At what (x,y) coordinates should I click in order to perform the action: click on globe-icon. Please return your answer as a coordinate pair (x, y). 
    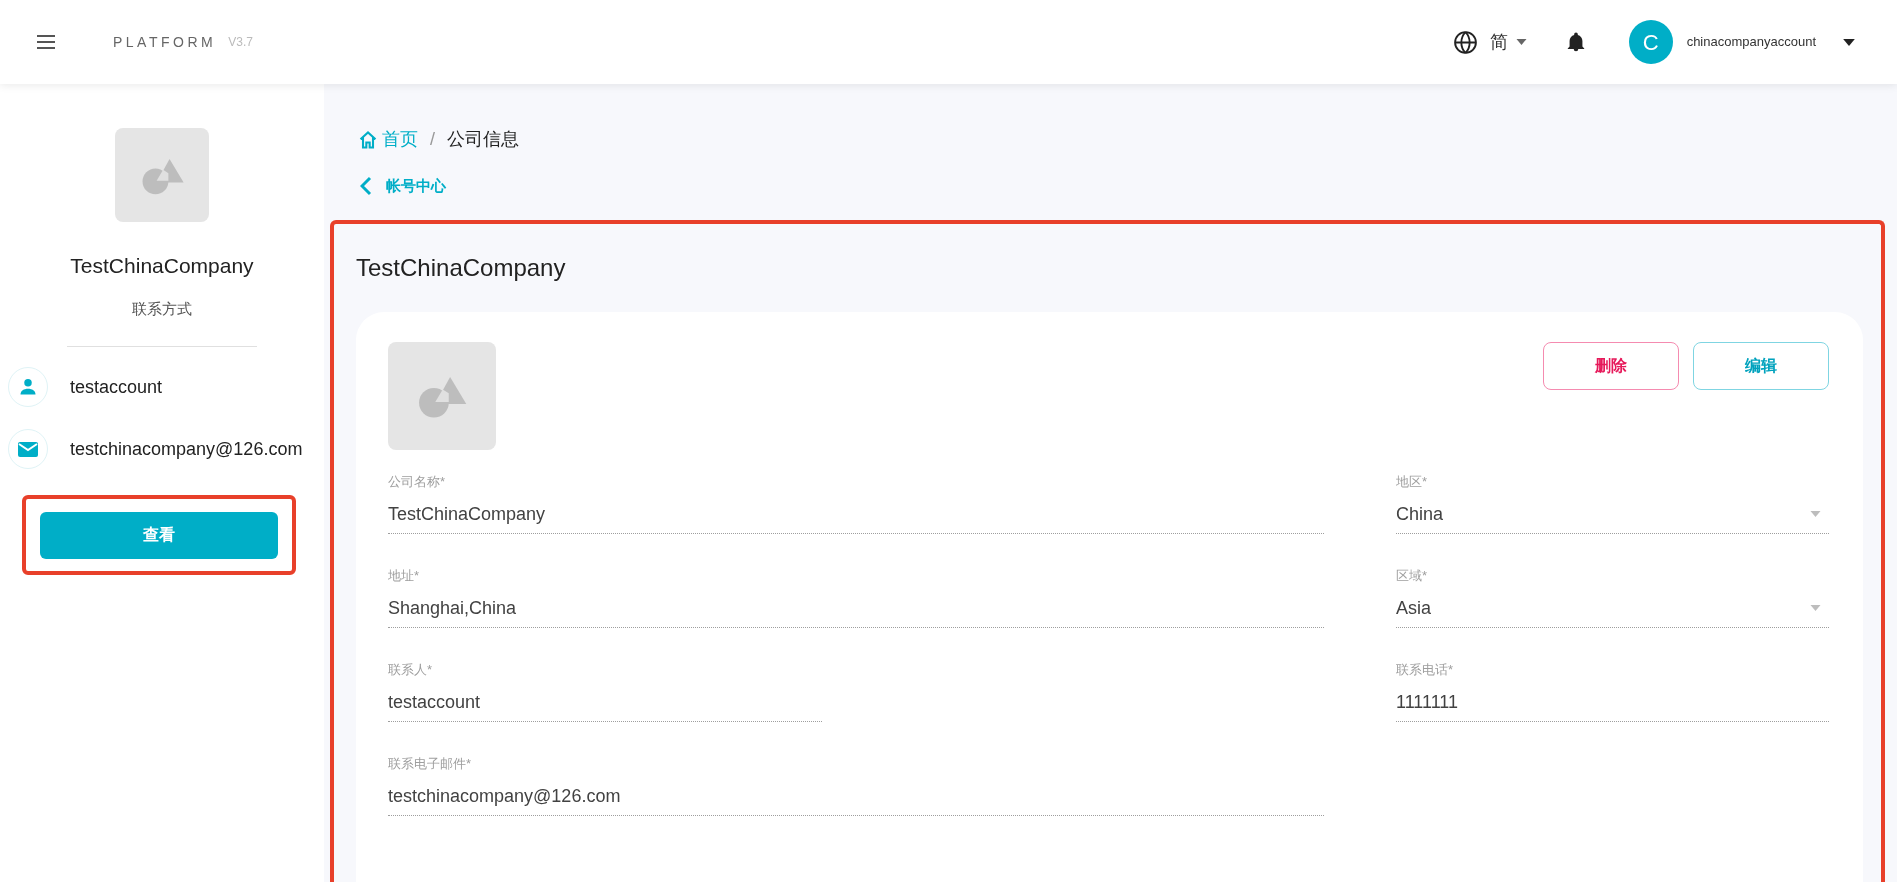
    Looking at the image, I should click on (1465, 42).